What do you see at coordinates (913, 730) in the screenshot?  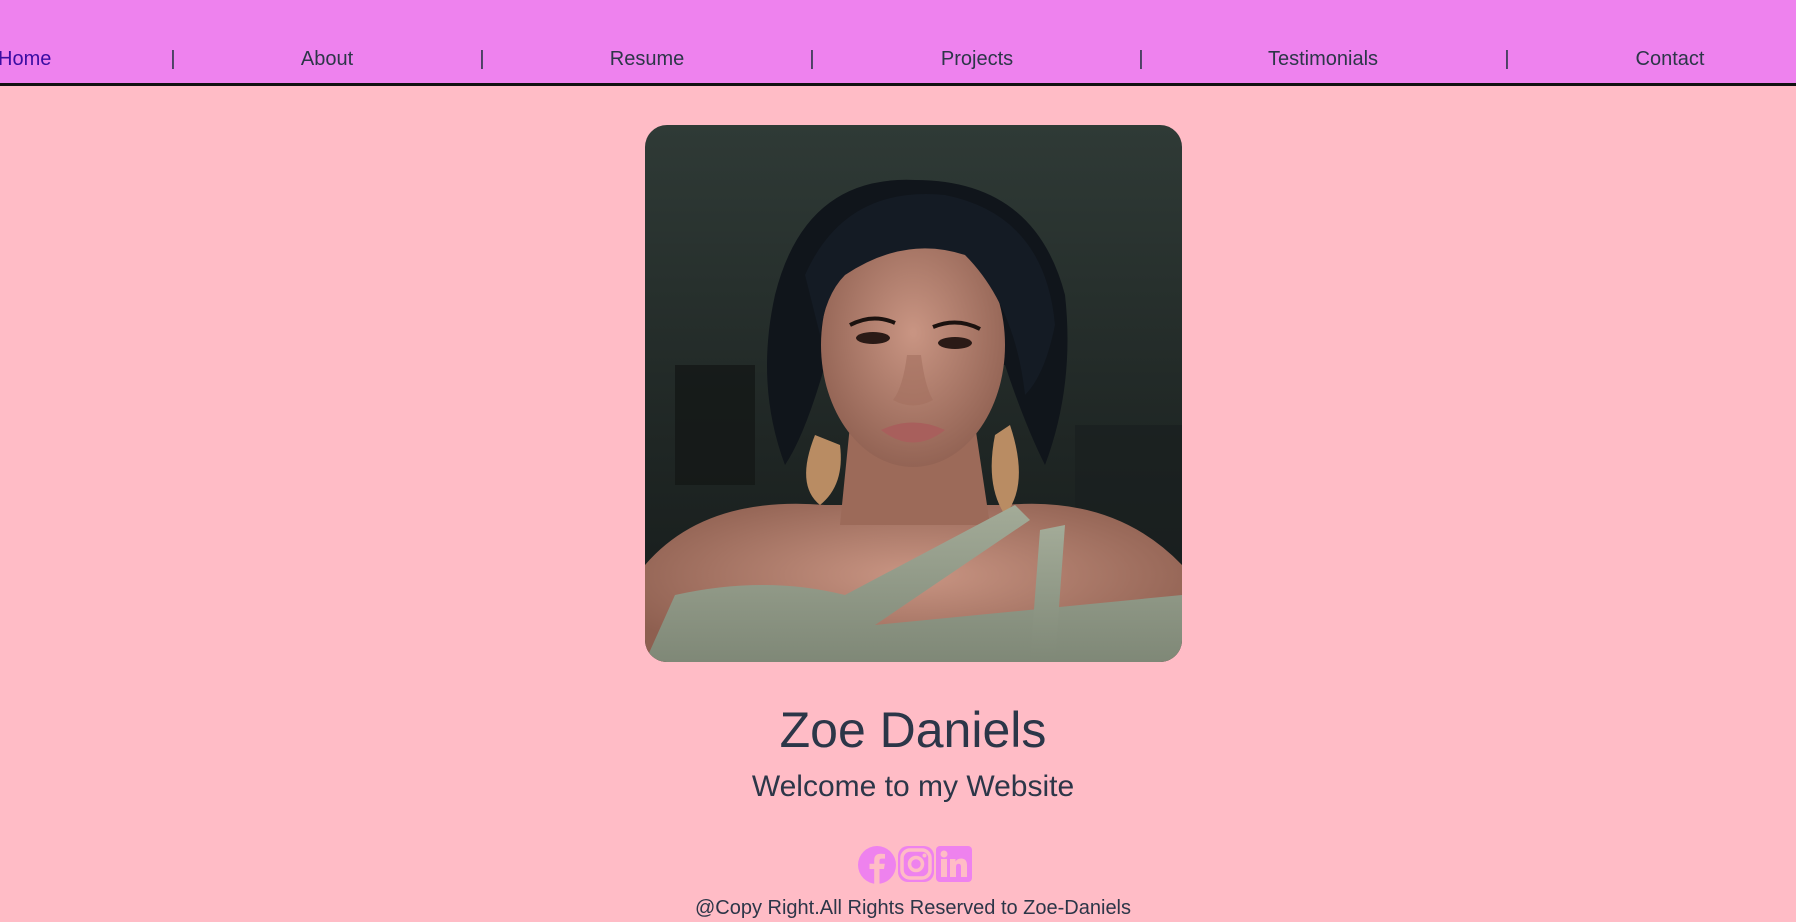 I see `hero-name: Zoe Daniels` at bounding box center [913, 730].